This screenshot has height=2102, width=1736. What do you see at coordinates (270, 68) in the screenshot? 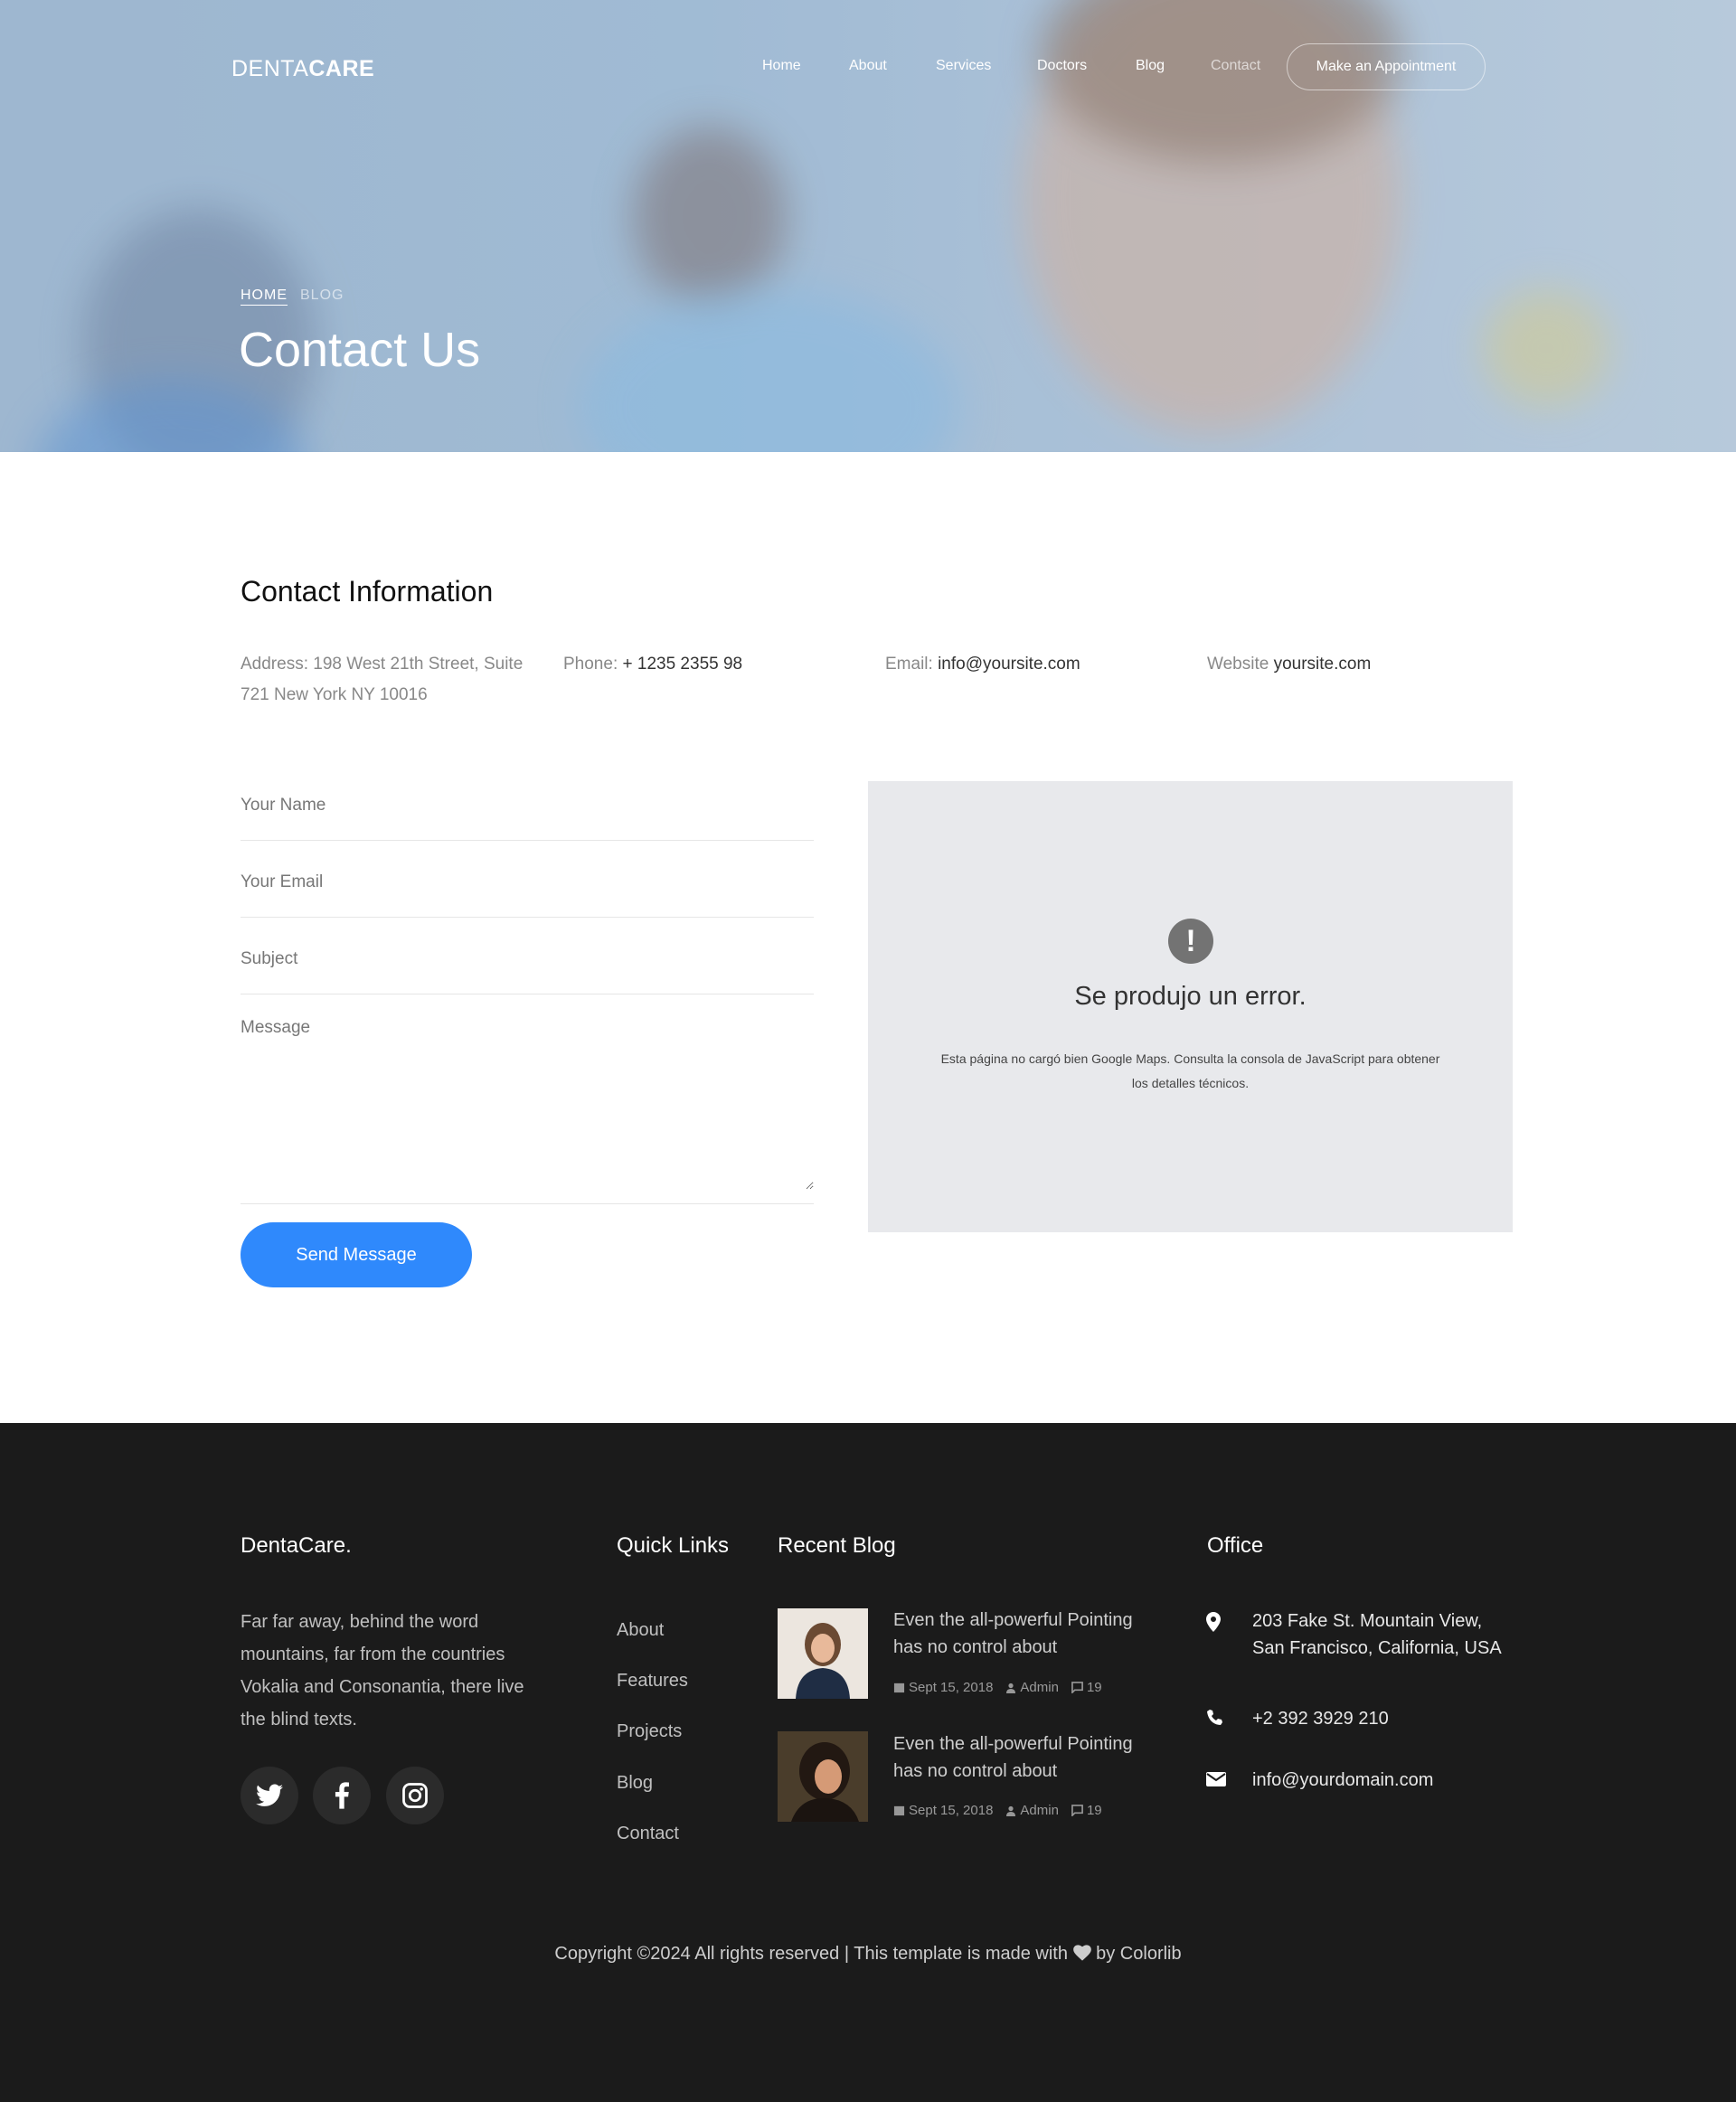
I see `logo-light-text: DENTA` at bounding box center [270, 68].